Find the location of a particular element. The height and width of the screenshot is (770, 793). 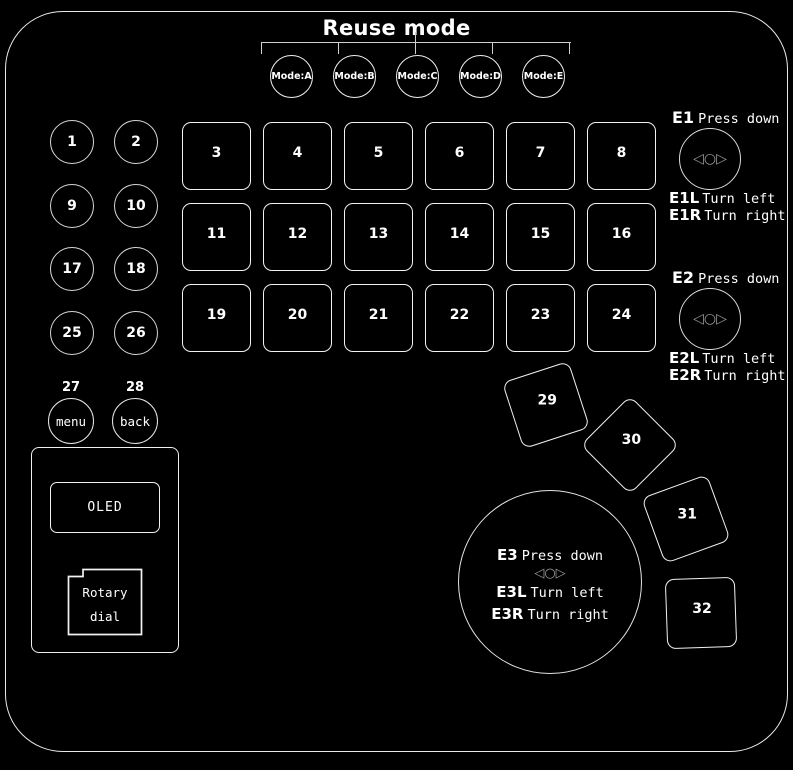

round-button-10: 10 is located at coordinates (136, 206).